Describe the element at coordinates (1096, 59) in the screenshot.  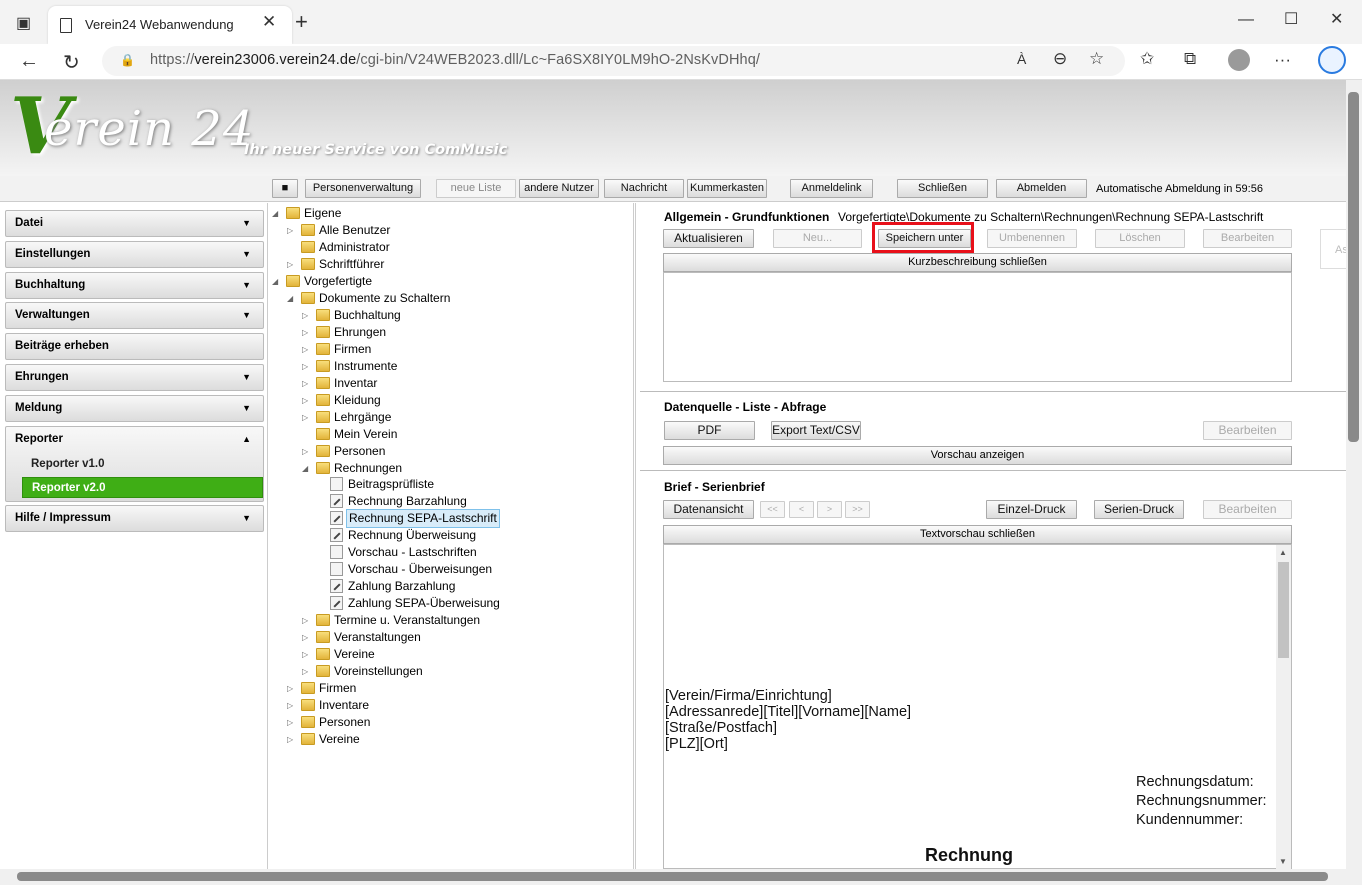
I see `add-favorite-icon: ☆` at that location.